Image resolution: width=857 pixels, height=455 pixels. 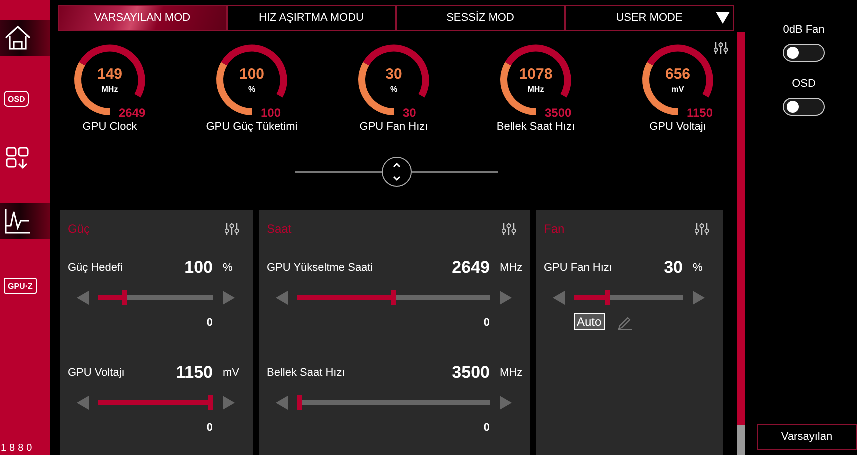 I want to click on slider-value: 30, so click(x=673, y=268).